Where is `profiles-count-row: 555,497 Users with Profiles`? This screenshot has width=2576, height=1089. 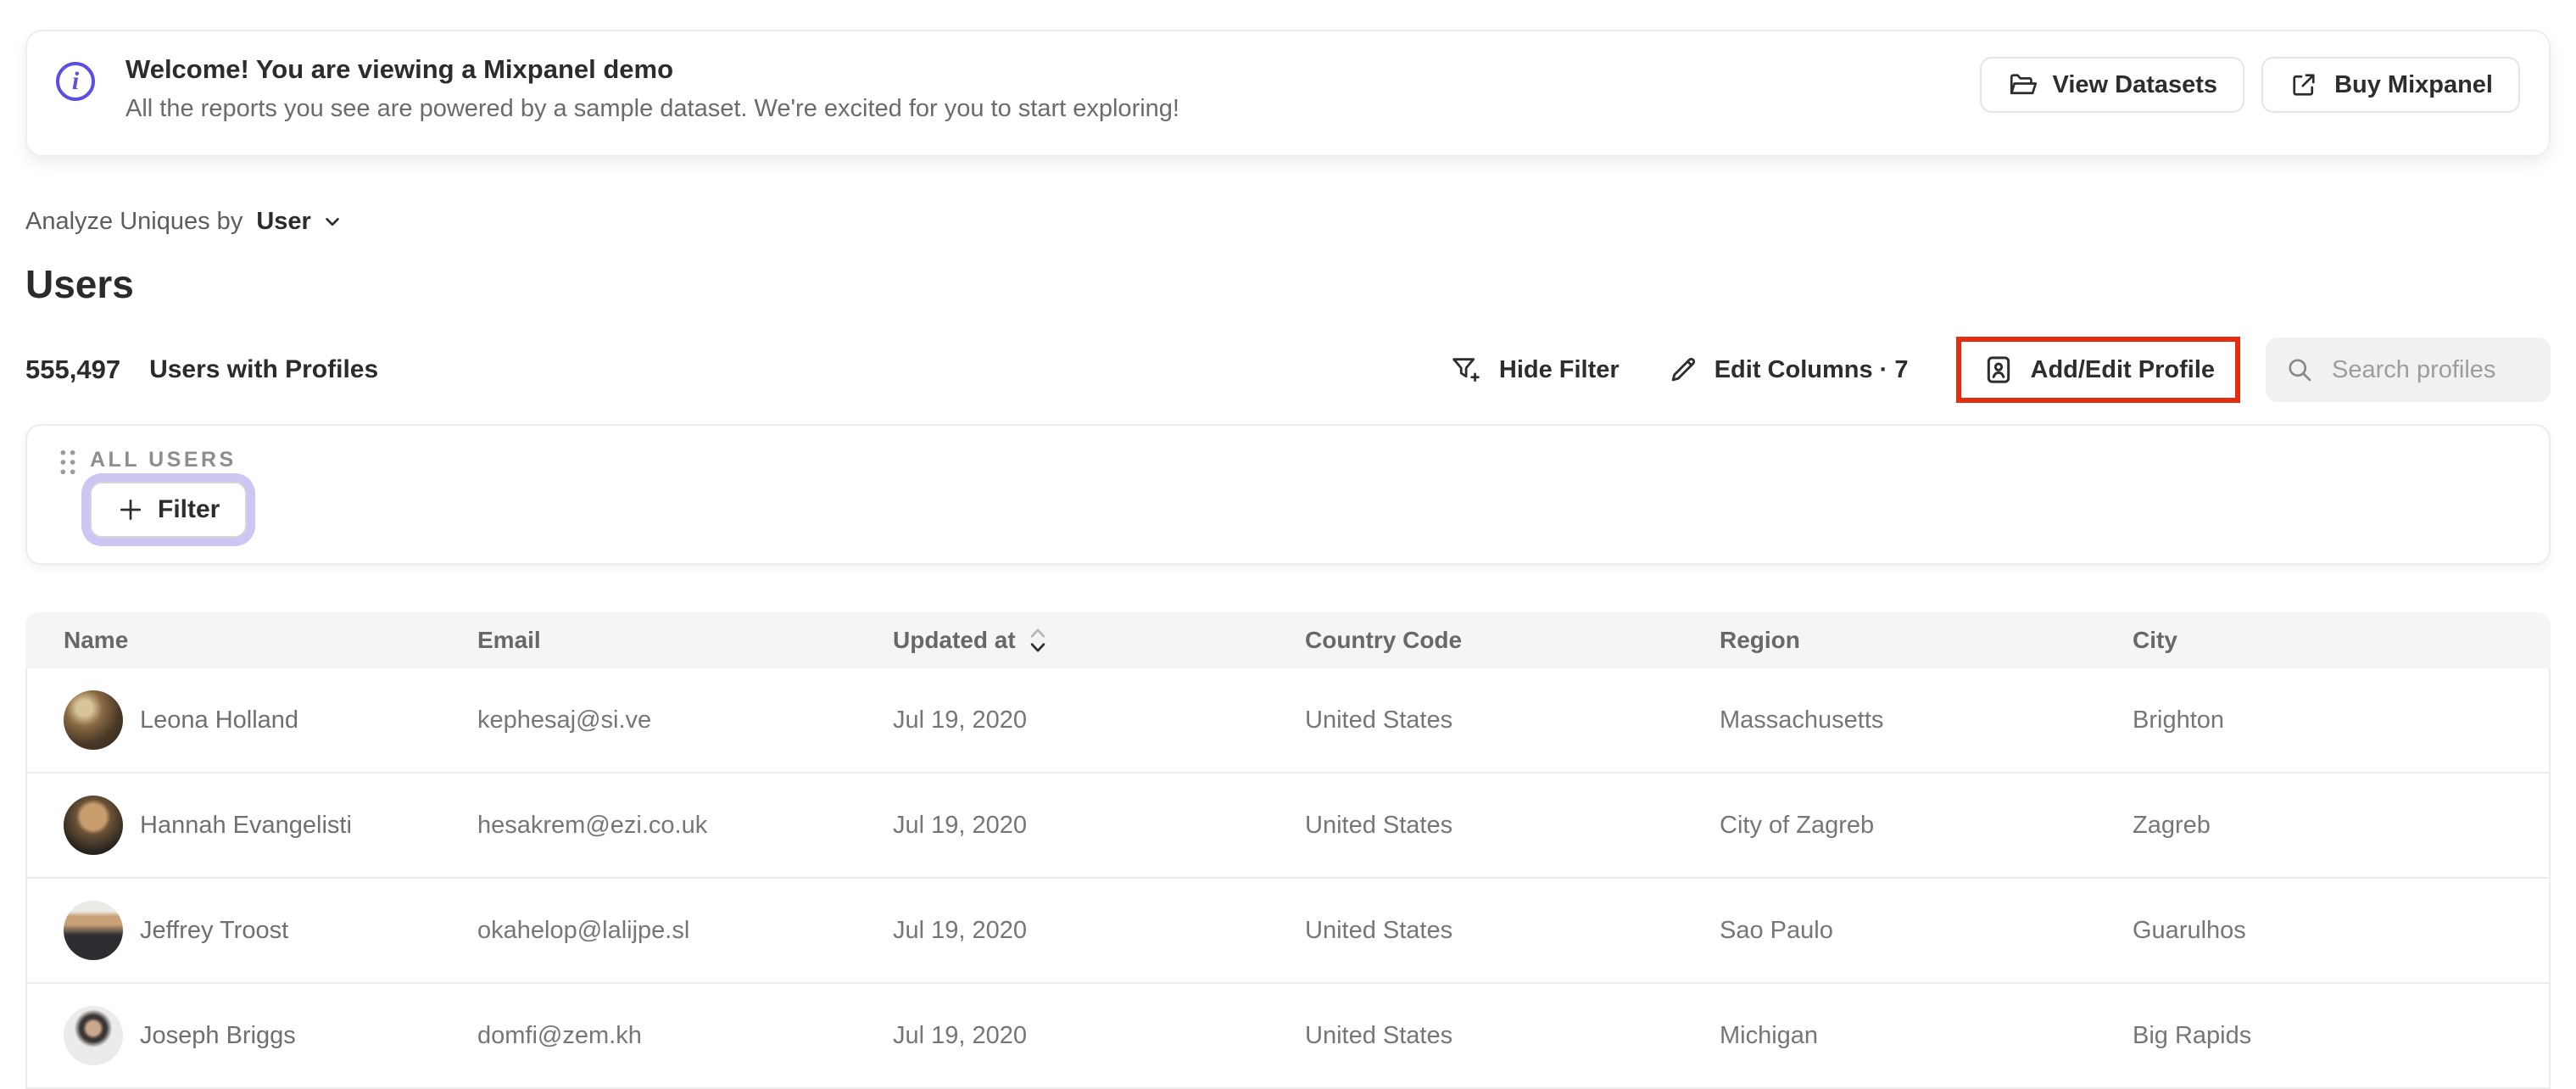 profiles-count-row: 555,497 Users with Profiles is located at coordinates (201, 370).